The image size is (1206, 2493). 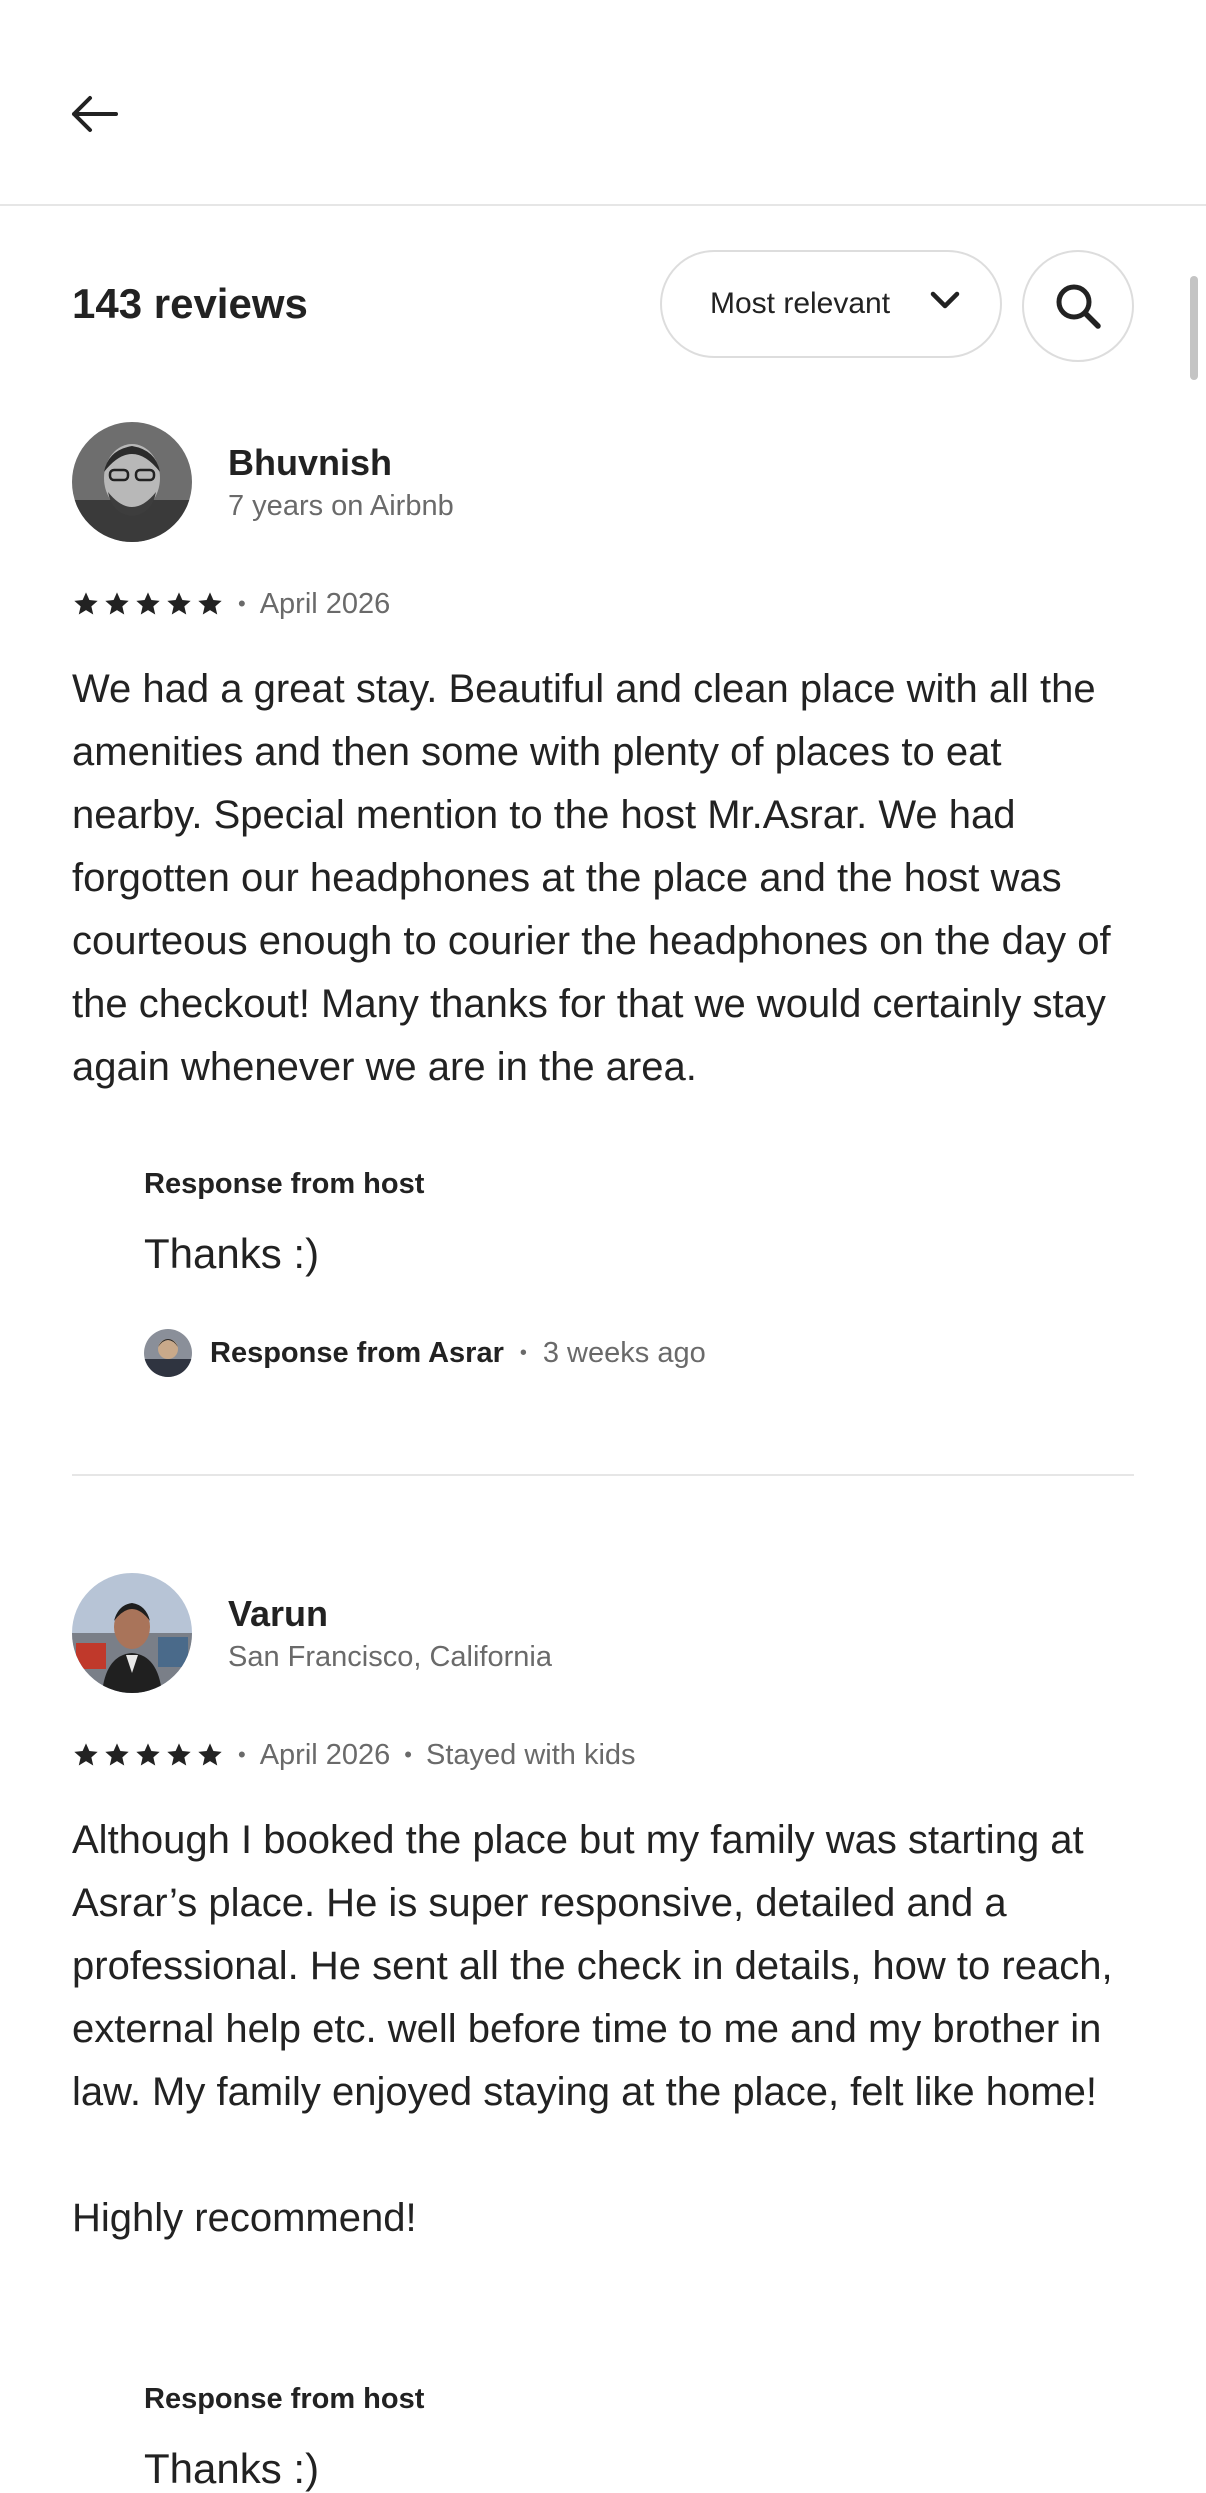 I want to click on reviewer-name: Varun, so click(x=278, y=1613).